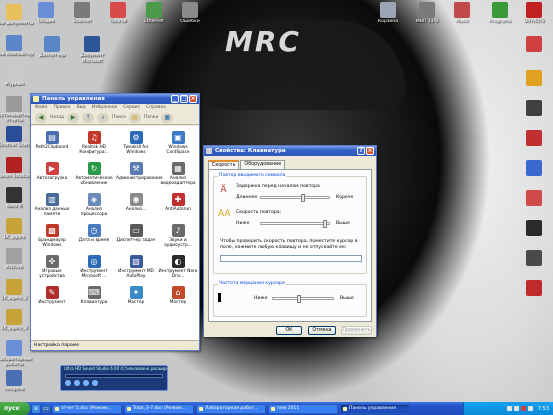  What do you see at coordinates (52, 206) in the screenshot?
I see `control-panel-item: ▥ Анализ данных памяти` at bounding box center [52, 206].